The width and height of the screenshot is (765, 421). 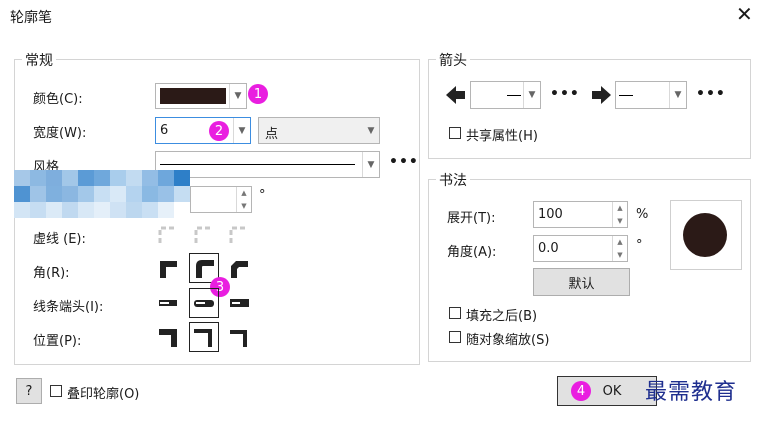 I want to click on square-cap-icon, so click(x=239, y=303).